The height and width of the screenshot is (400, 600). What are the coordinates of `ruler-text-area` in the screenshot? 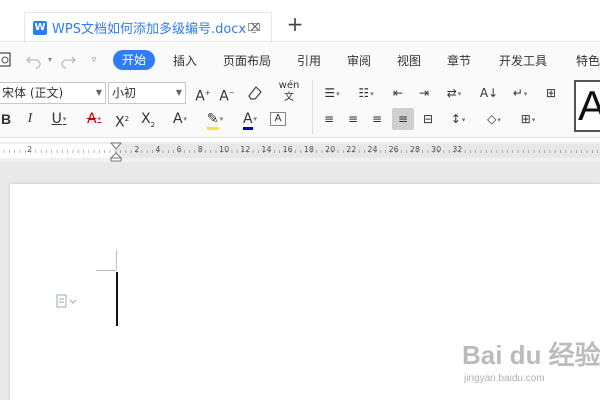 It's located at (358, 151).